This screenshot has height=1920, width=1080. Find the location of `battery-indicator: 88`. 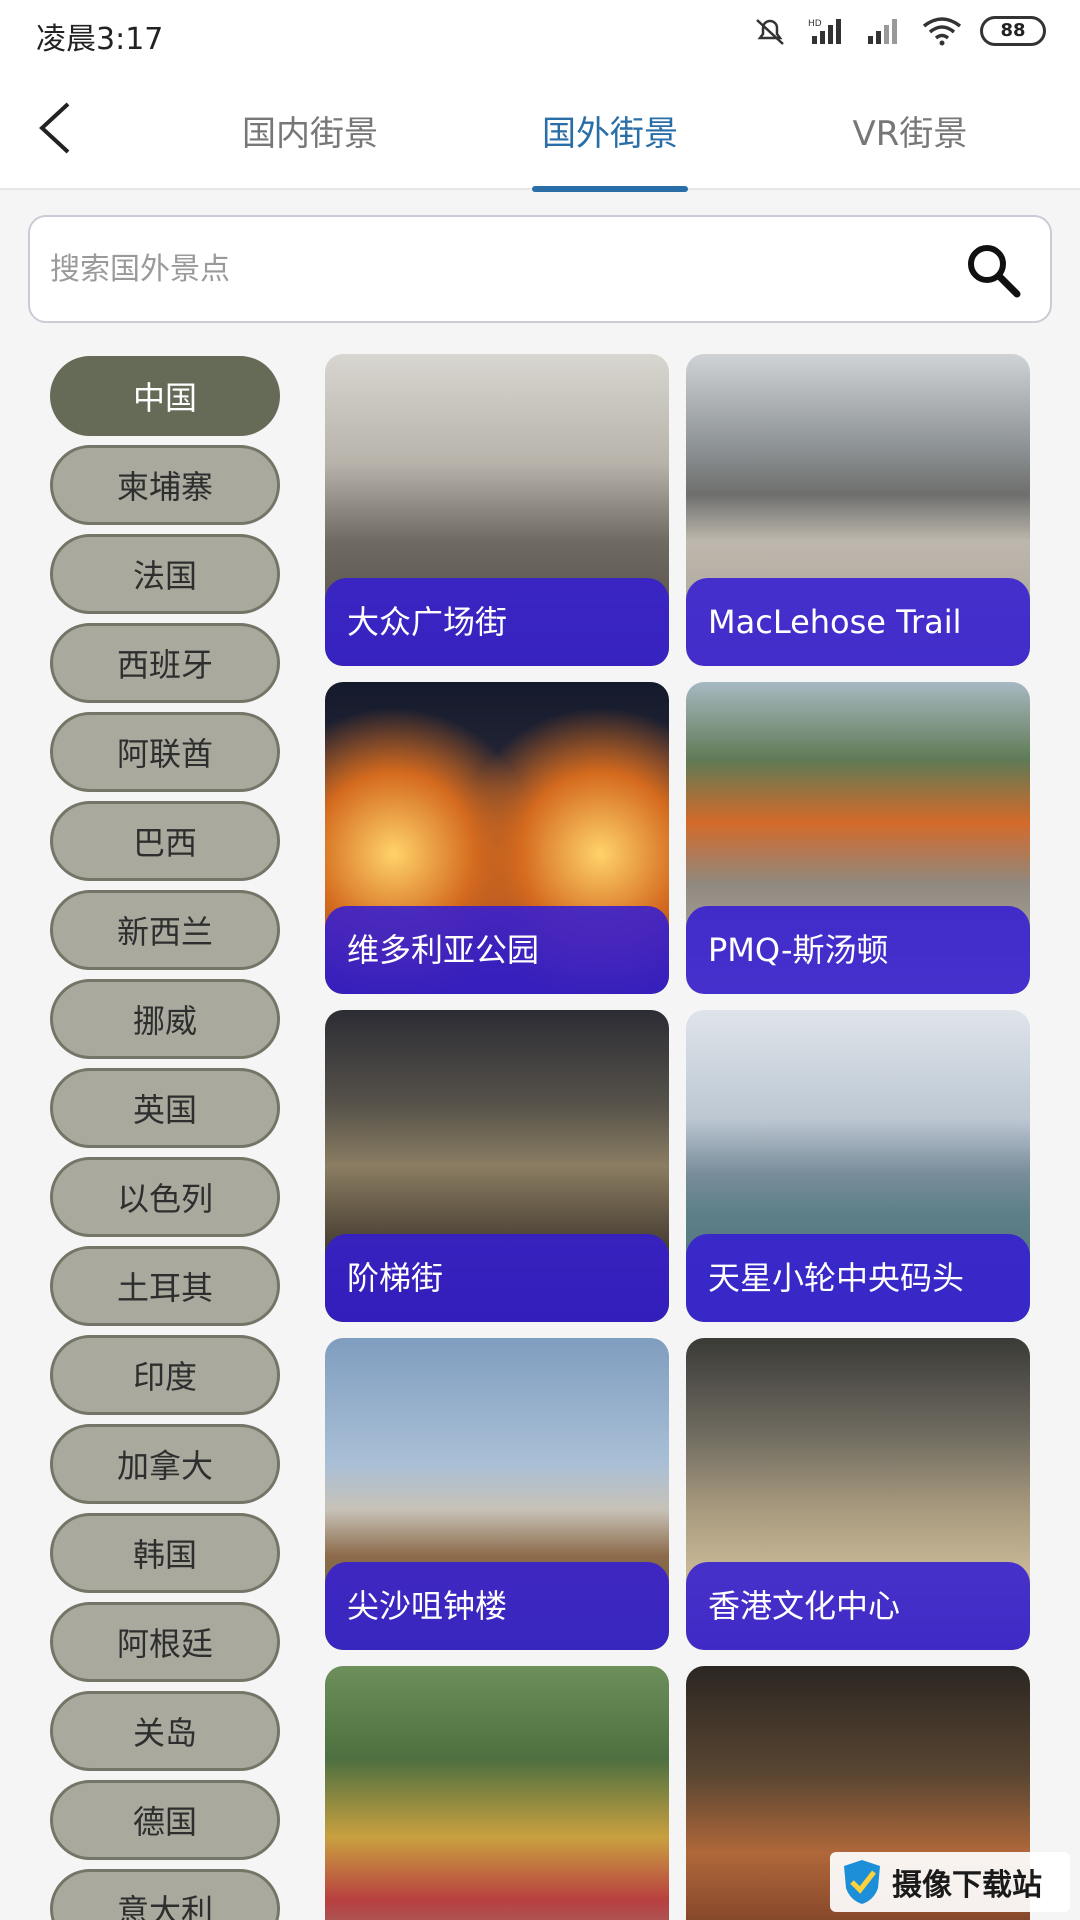

battery-indicator: 88 is located at coordinates (1013, 31).